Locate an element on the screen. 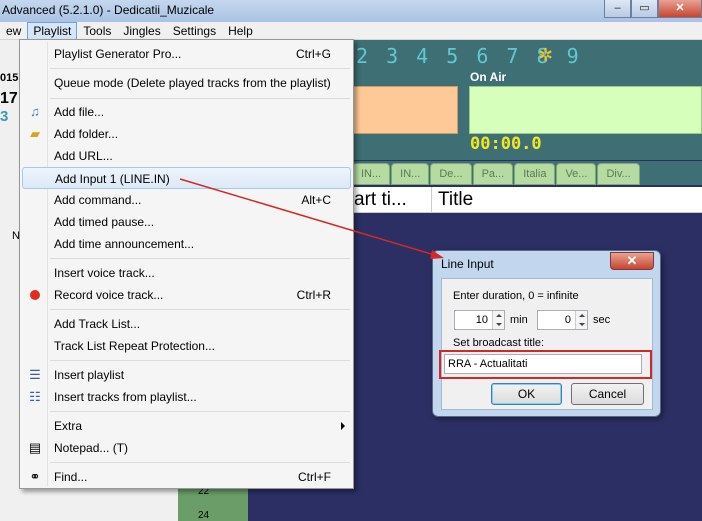 The image size is (702, 521). menu-help: Help is located at coordinates (240, 31).